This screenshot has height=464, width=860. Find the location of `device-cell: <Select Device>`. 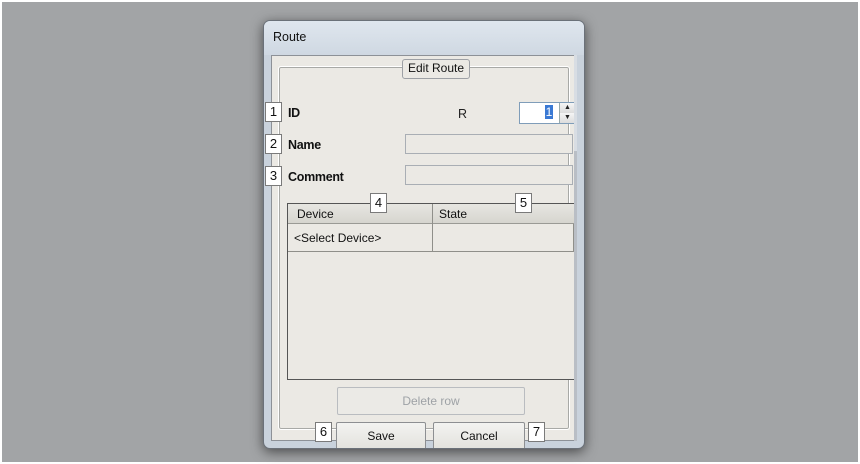

device-cell: <Select Device> is located at coordinates (337, 238).